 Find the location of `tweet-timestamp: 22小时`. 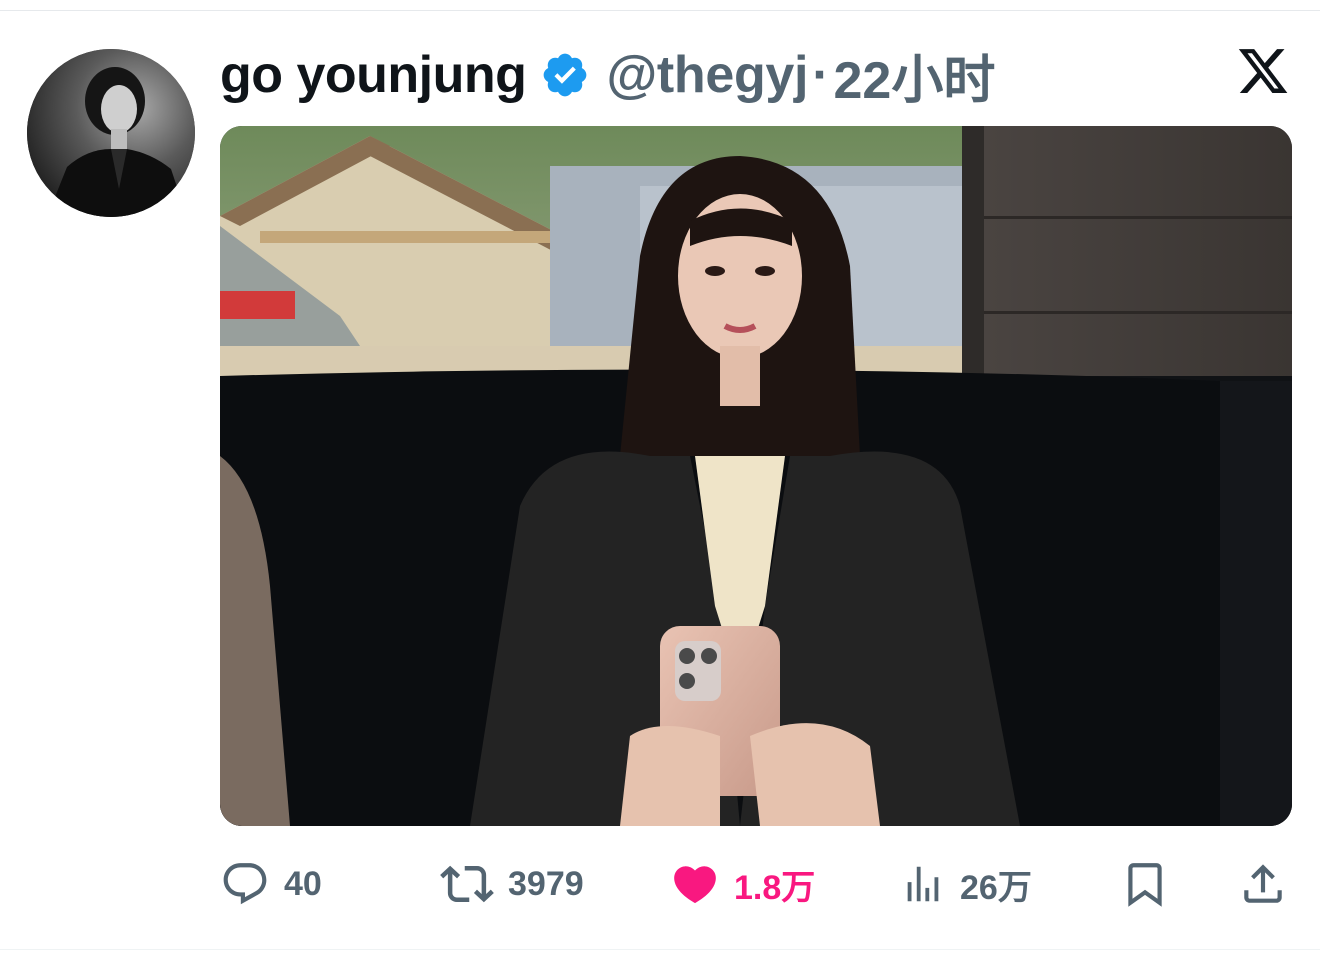

tweet-timestamp: 22小时 is located at coordinates (915, 75).